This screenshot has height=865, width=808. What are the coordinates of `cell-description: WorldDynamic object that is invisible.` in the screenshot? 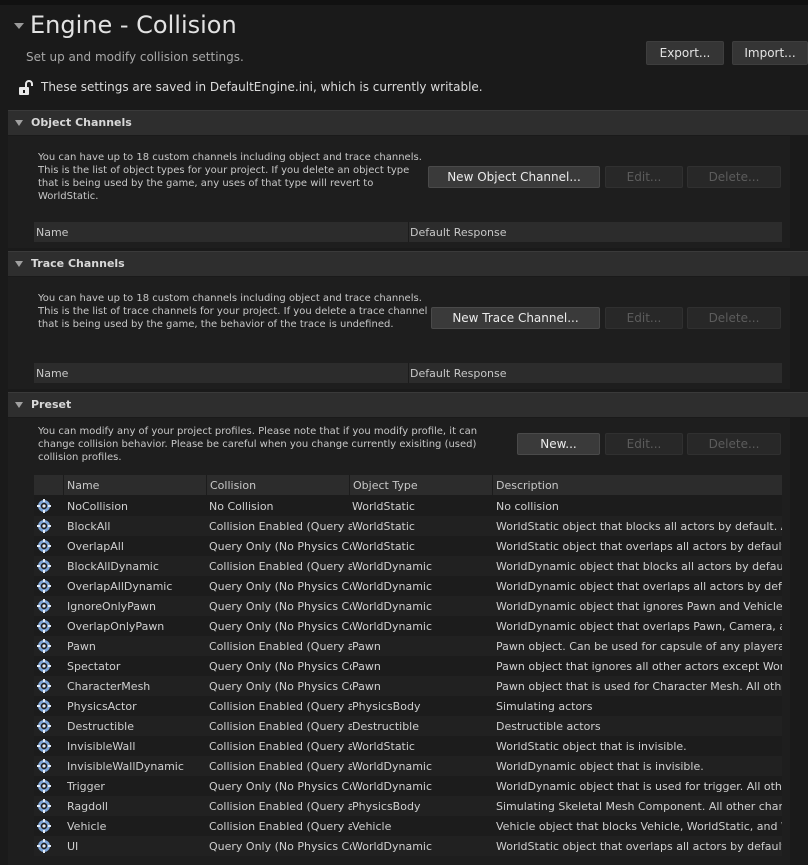 It's located at (600, 766).